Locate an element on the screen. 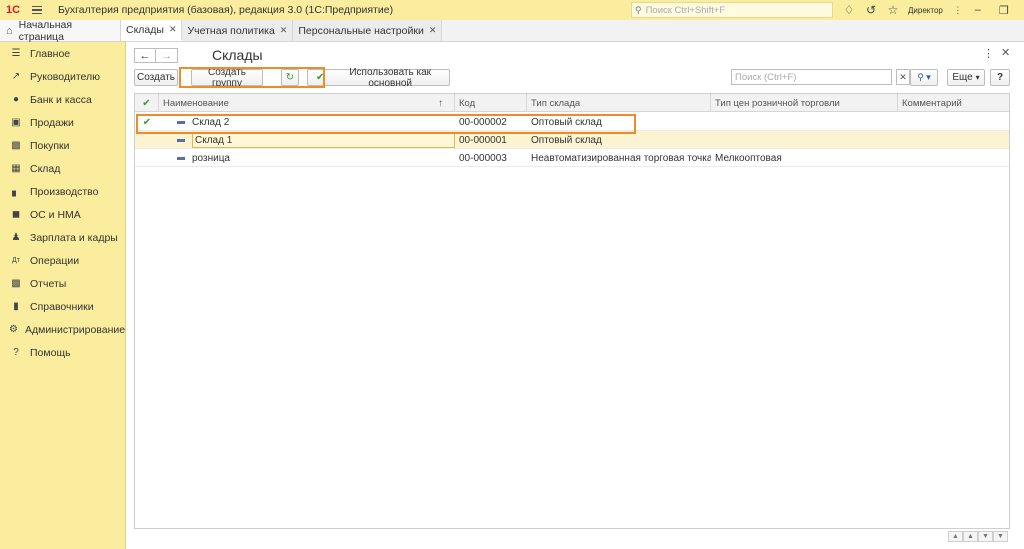 The width and height of the screenshot is (1024, 549). create-button: Создать is located at coordinates (156, 77).